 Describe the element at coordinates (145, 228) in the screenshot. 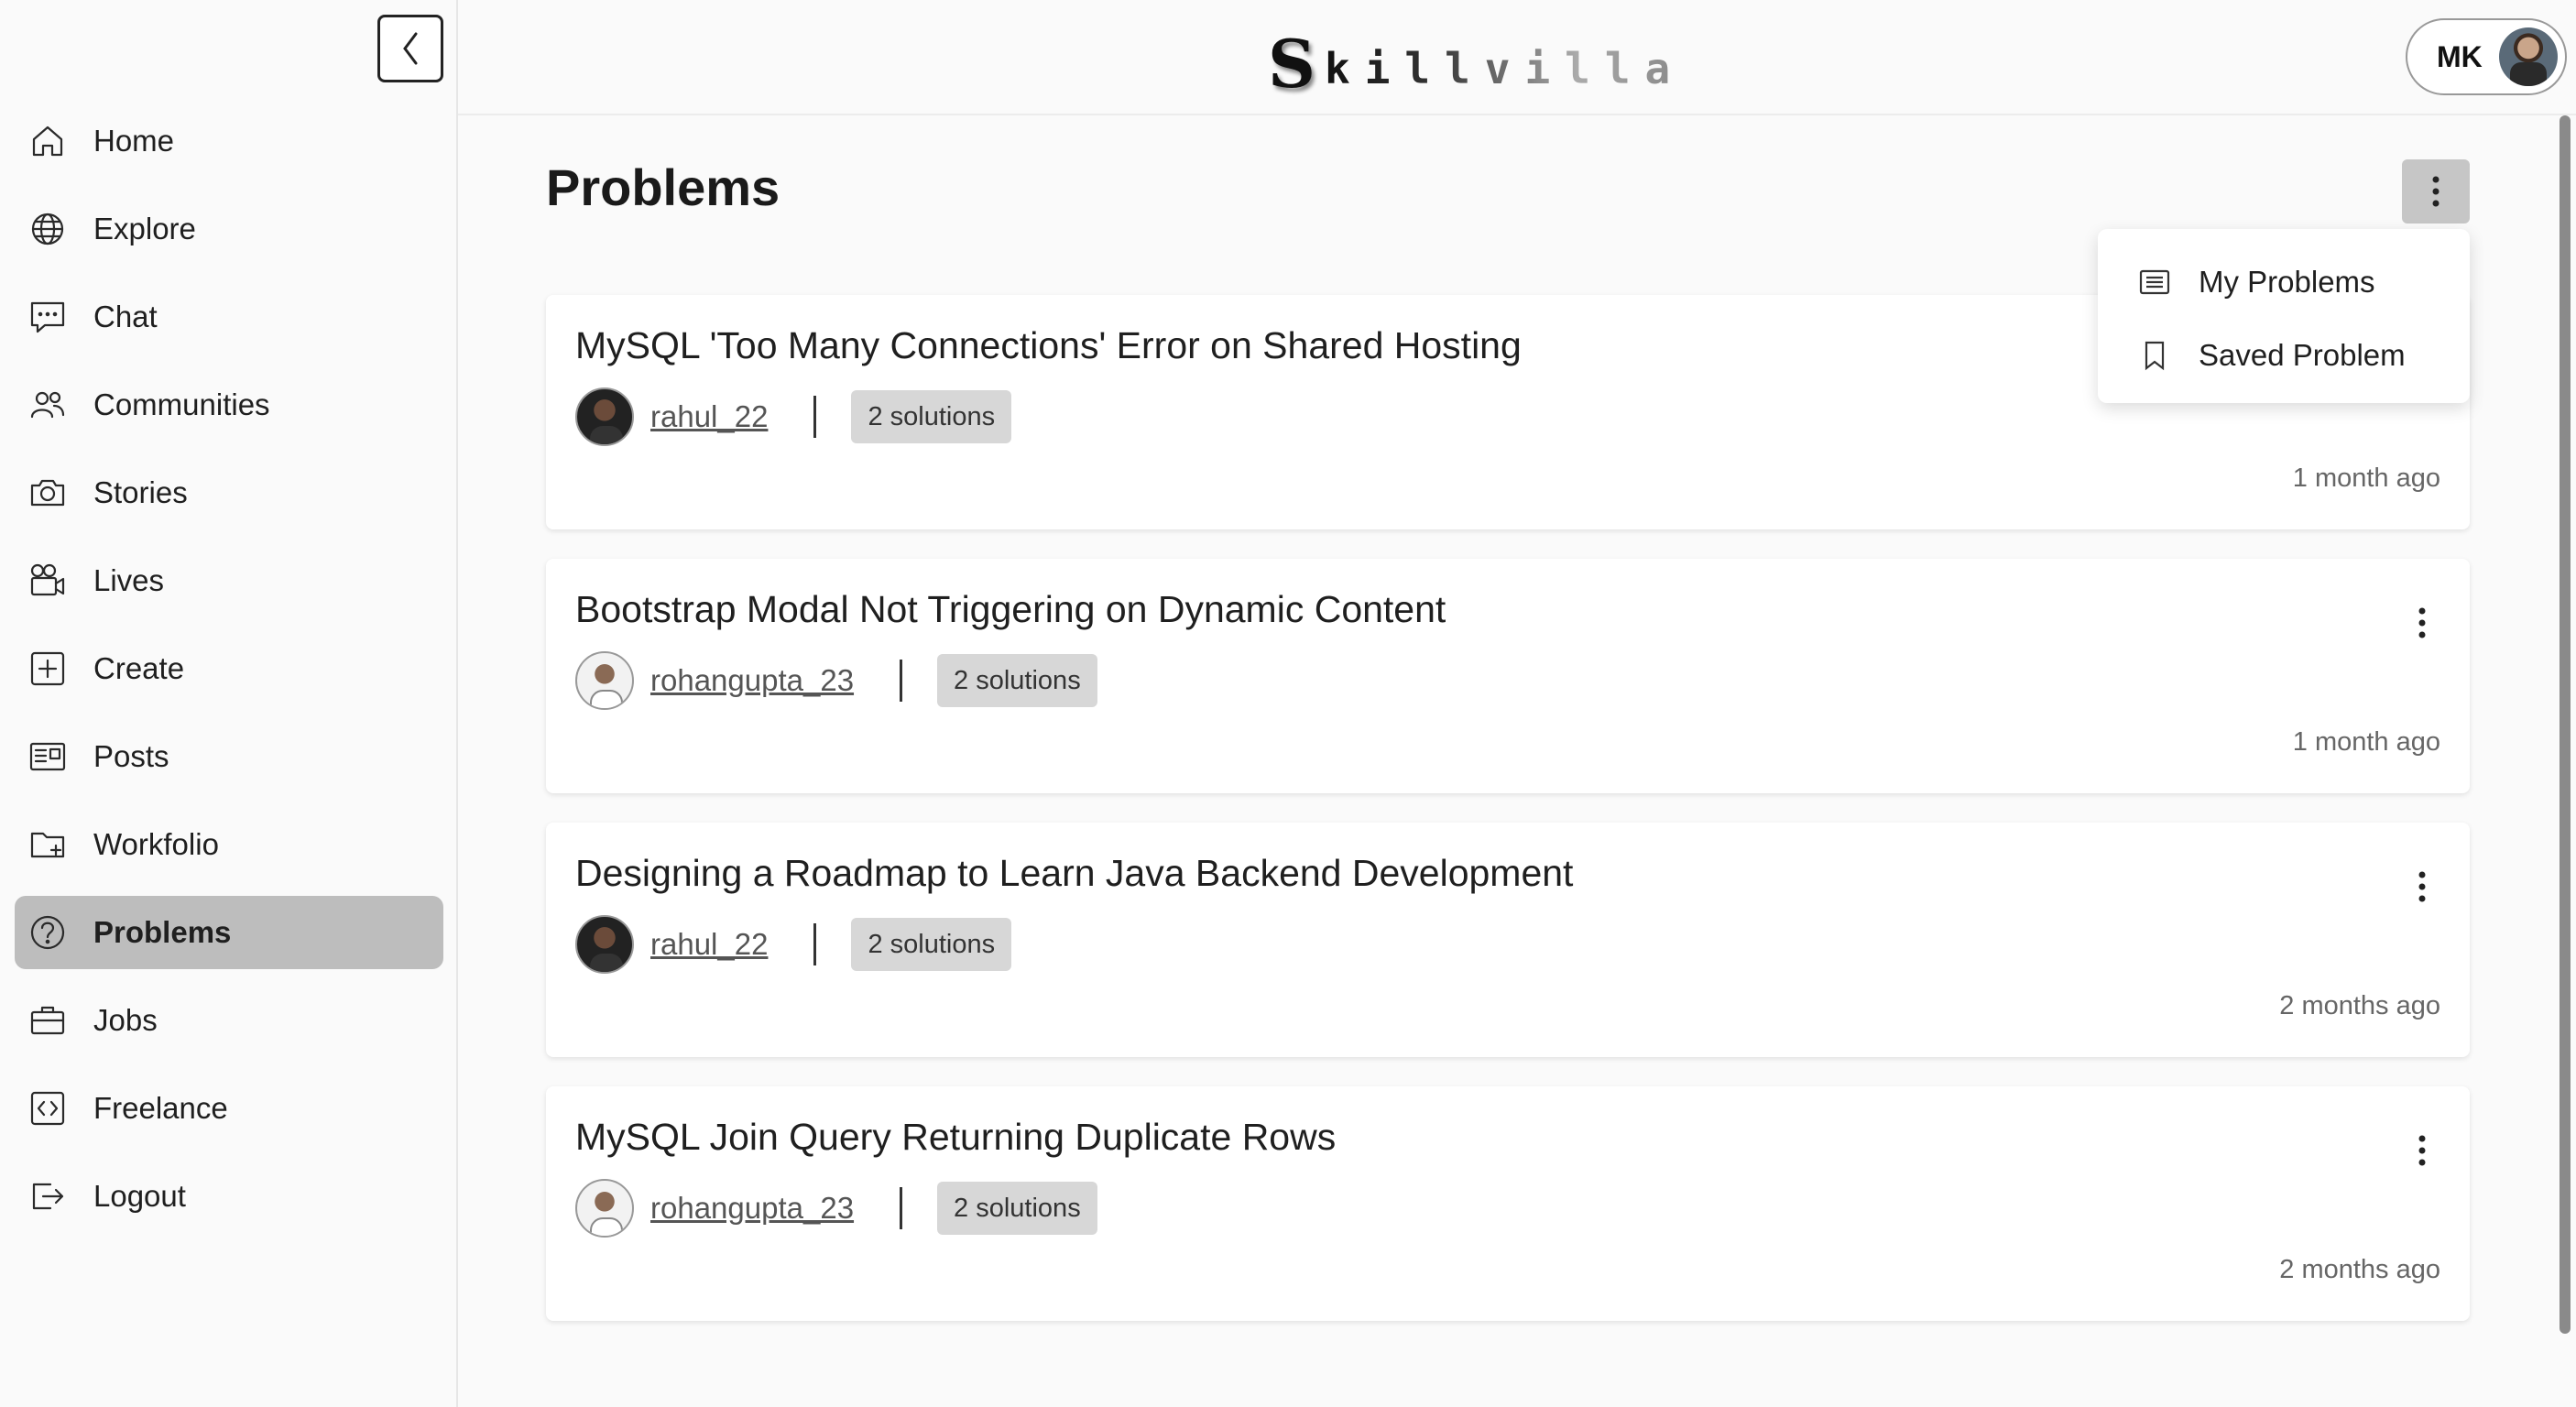

I see `sidebar-item-label: Explore` at that location.